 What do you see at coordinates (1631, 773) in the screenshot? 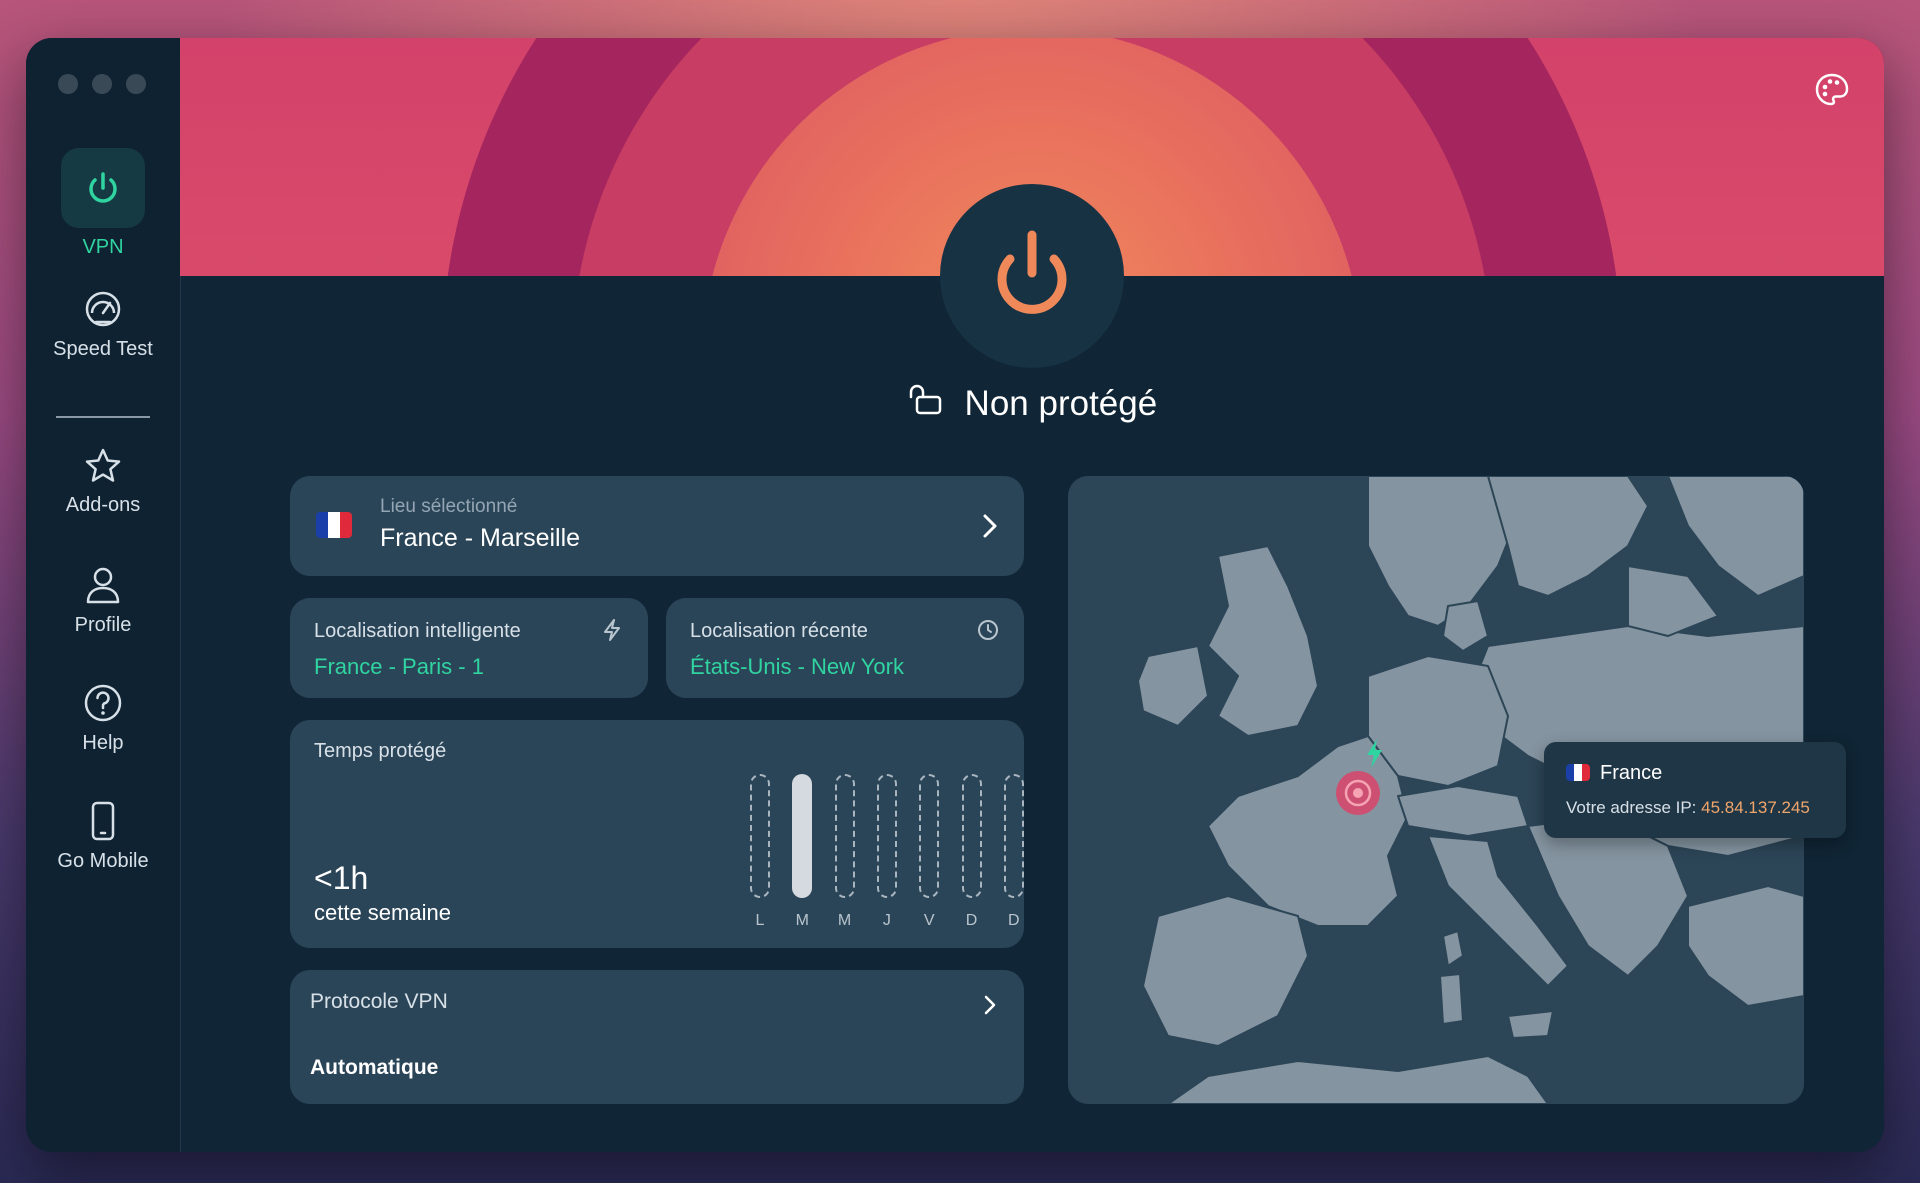
I see `tooltip-country: France` at bounding box center [1631, 773].